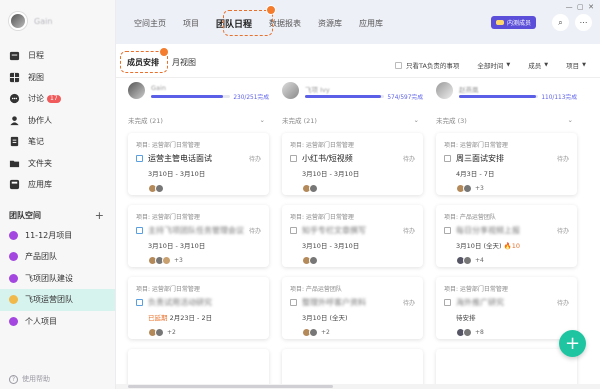 Image resolution: width=600 pixels, height=389 pixels. Describe the element at coordinates (576, 65) in the screenshot. I see `project-filter: 项目 ▼` at that location.